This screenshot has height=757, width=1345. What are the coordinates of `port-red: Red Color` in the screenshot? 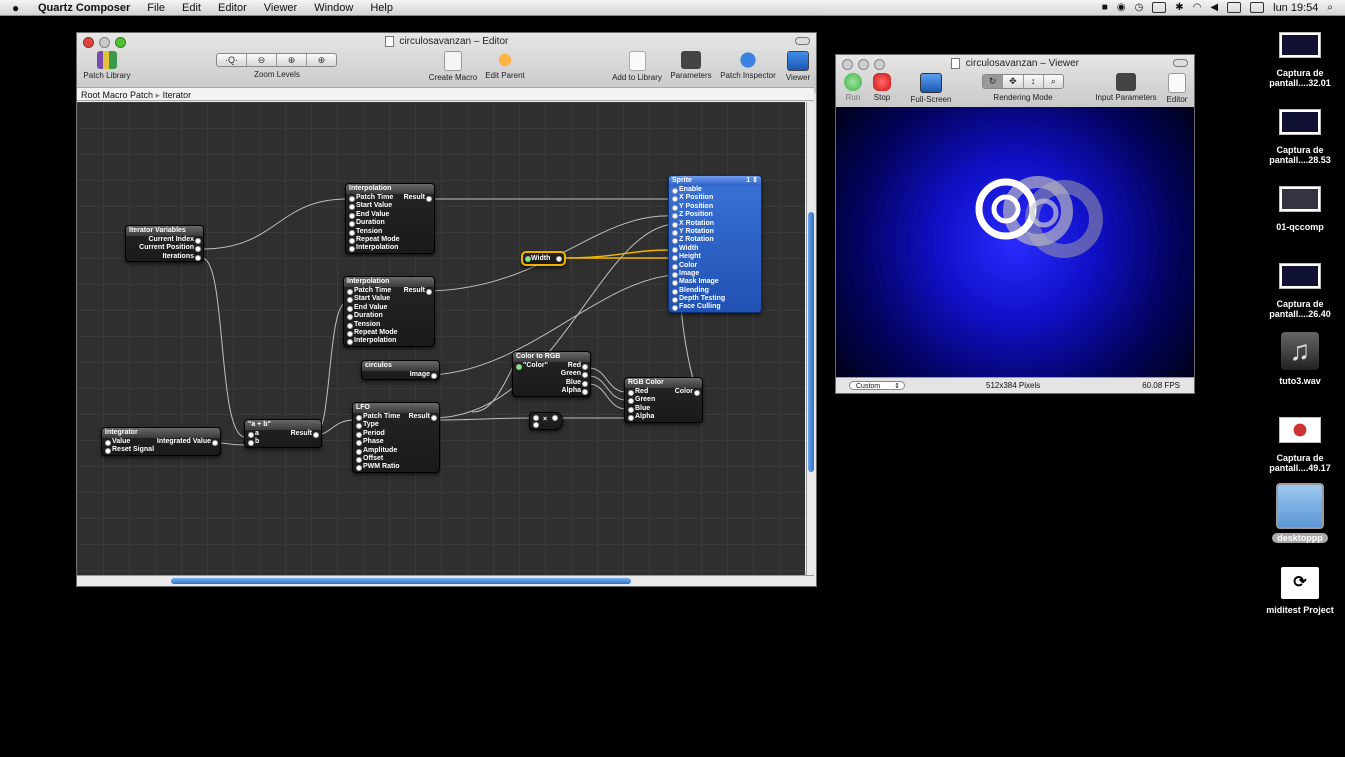 It's located at (663, 392).